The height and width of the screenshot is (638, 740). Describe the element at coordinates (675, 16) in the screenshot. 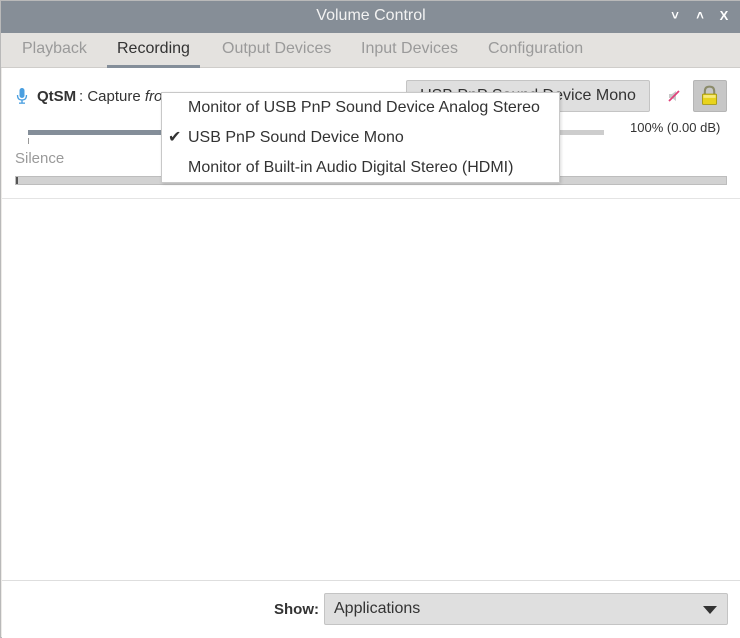

I see `minimize-button: ˅` at that location.